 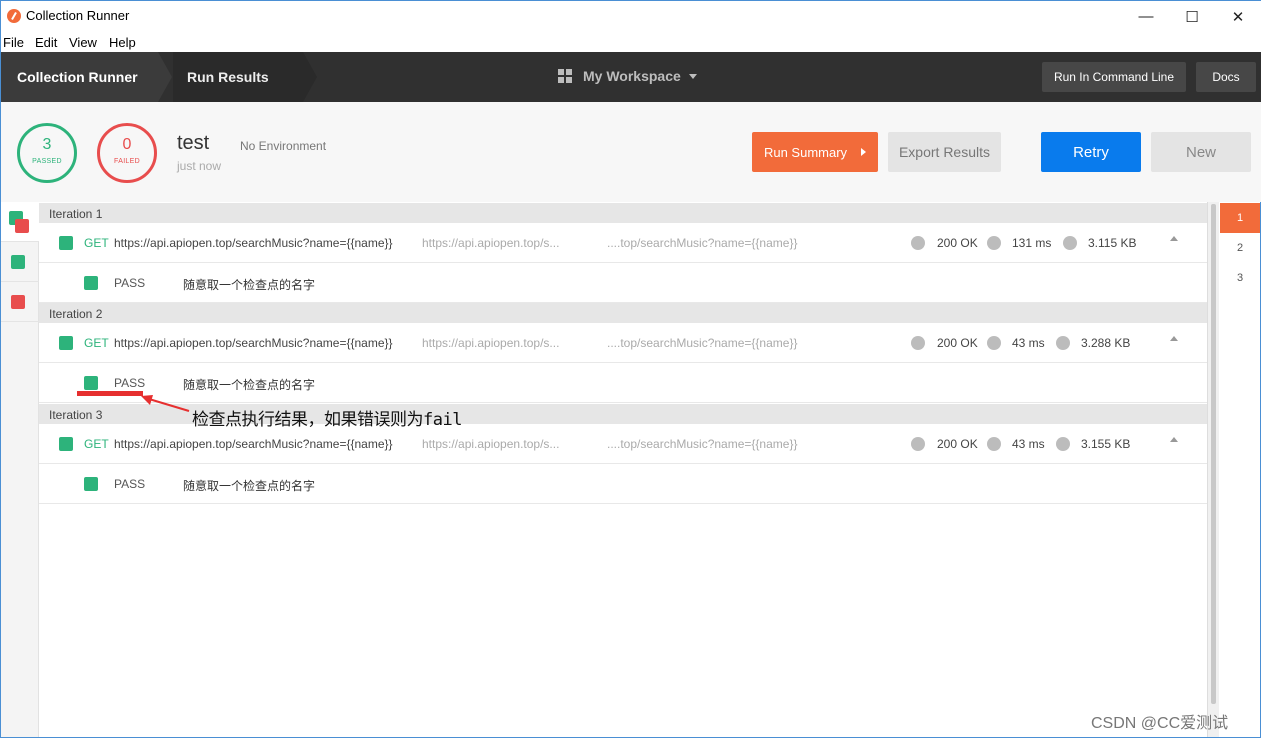 What do you see at coordinates (1201, 152) in the screenshot?
I see `new-button: New` at bounding box center [1201, 152].